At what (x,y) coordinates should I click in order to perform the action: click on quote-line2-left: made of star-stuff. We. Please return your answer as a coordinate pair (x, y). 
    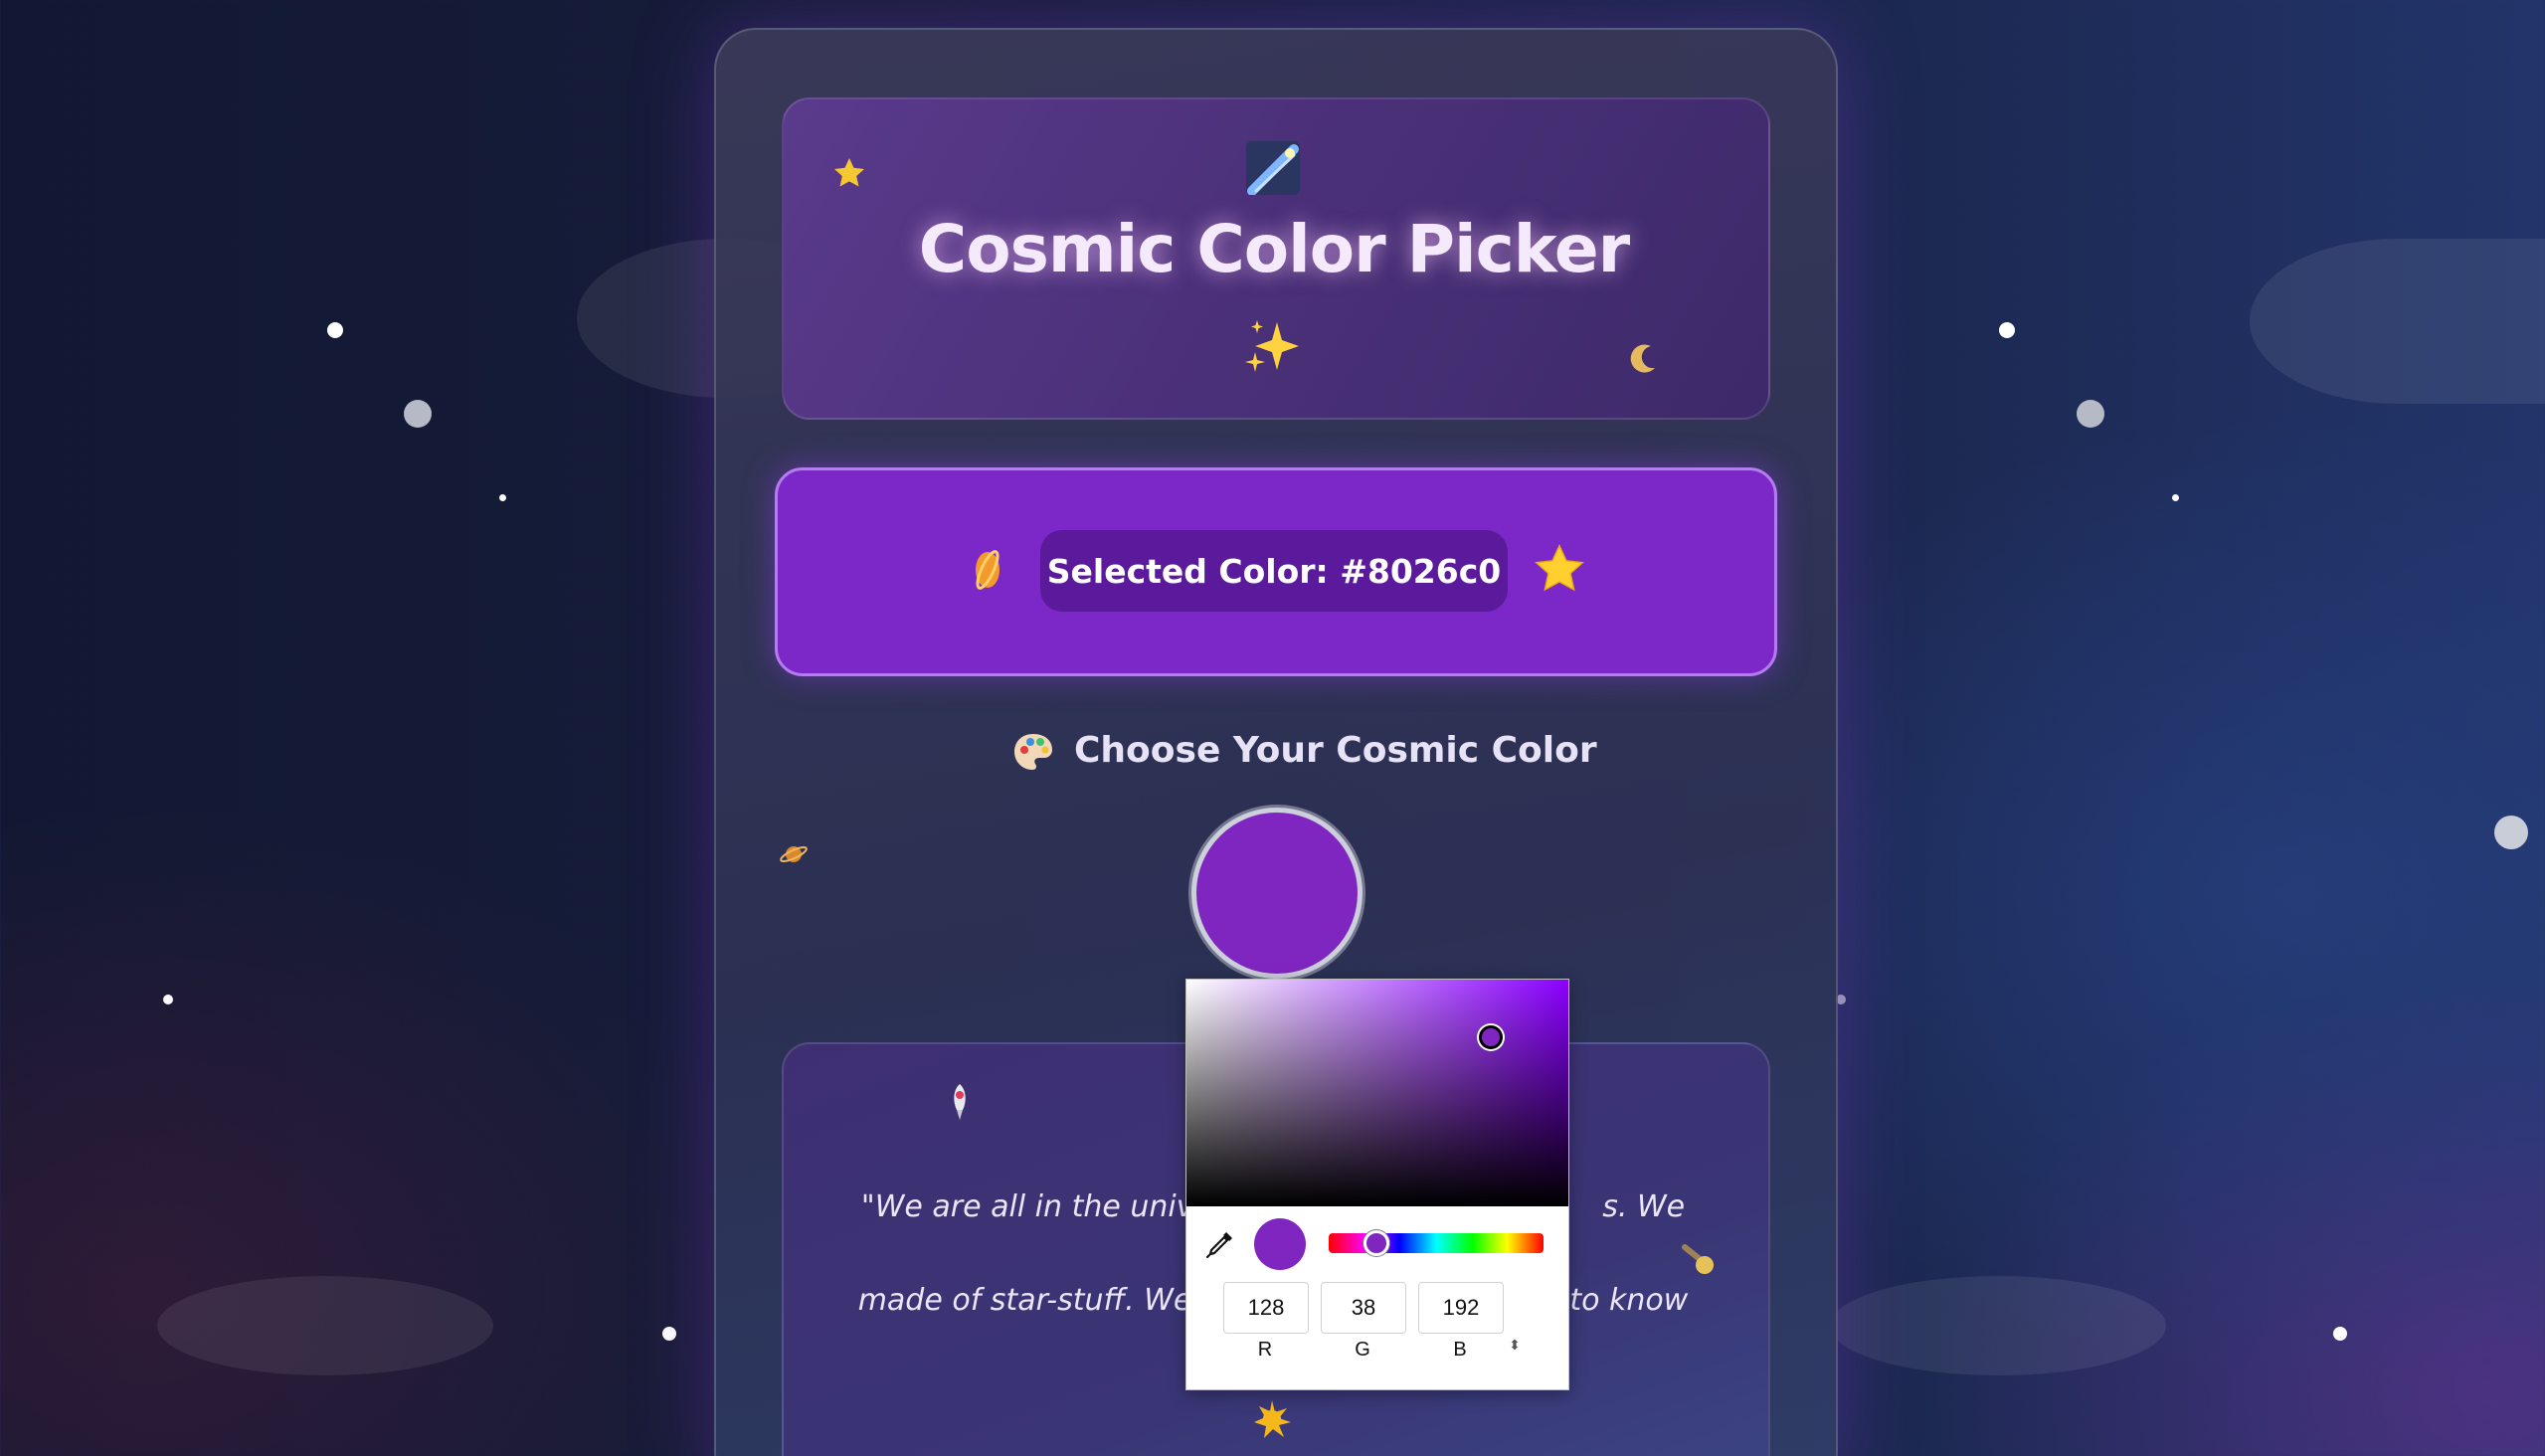
    Looking at the image, I should click on (1024, 1300).